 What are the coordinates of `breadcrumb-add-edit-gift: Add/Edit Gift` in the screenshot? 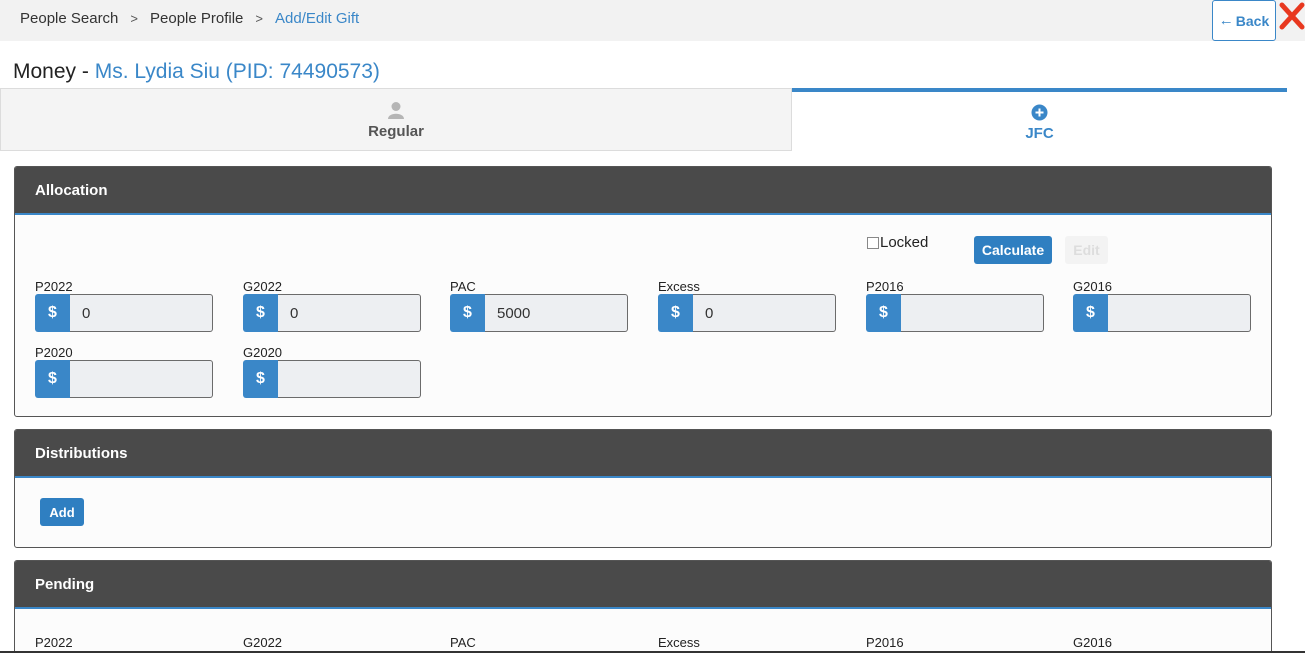 It's located at (317, 18).